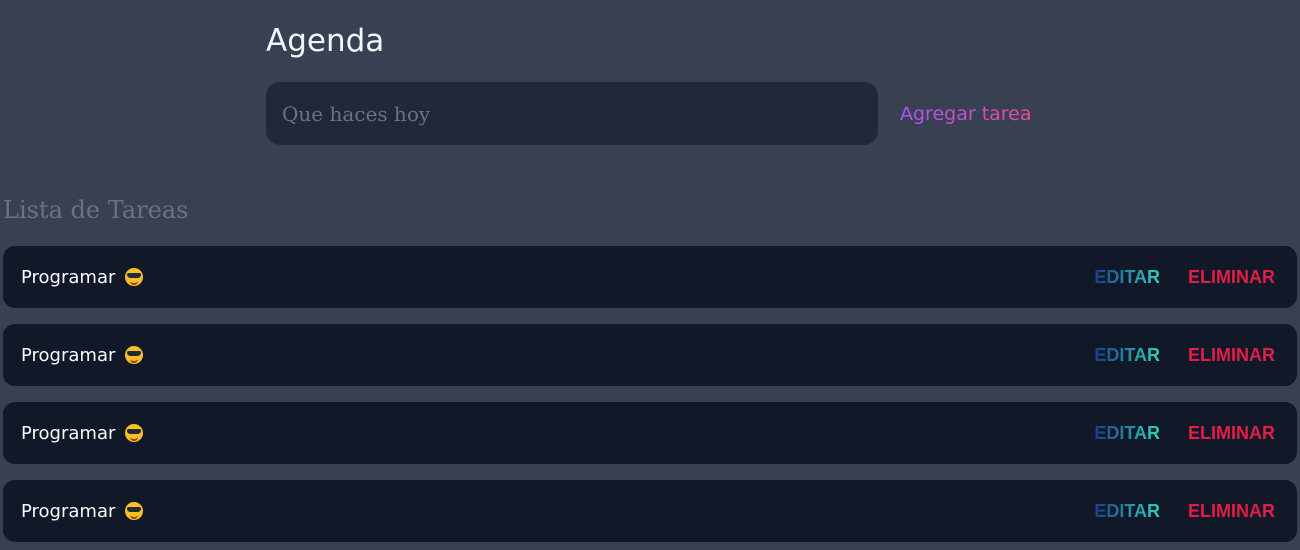 Image resolution: width=1300 pixels, height=550 pixels. I want to click on add-task-form: Agregar tarea, so click(649, 113).